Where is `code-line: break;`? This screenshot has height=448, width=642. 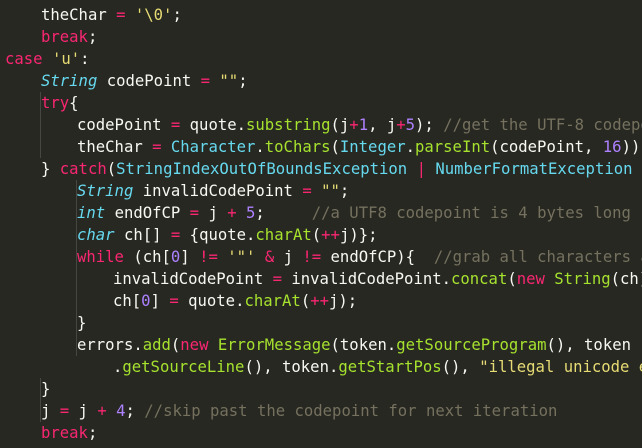 code-line: break; is located at coordinates (69, 37).